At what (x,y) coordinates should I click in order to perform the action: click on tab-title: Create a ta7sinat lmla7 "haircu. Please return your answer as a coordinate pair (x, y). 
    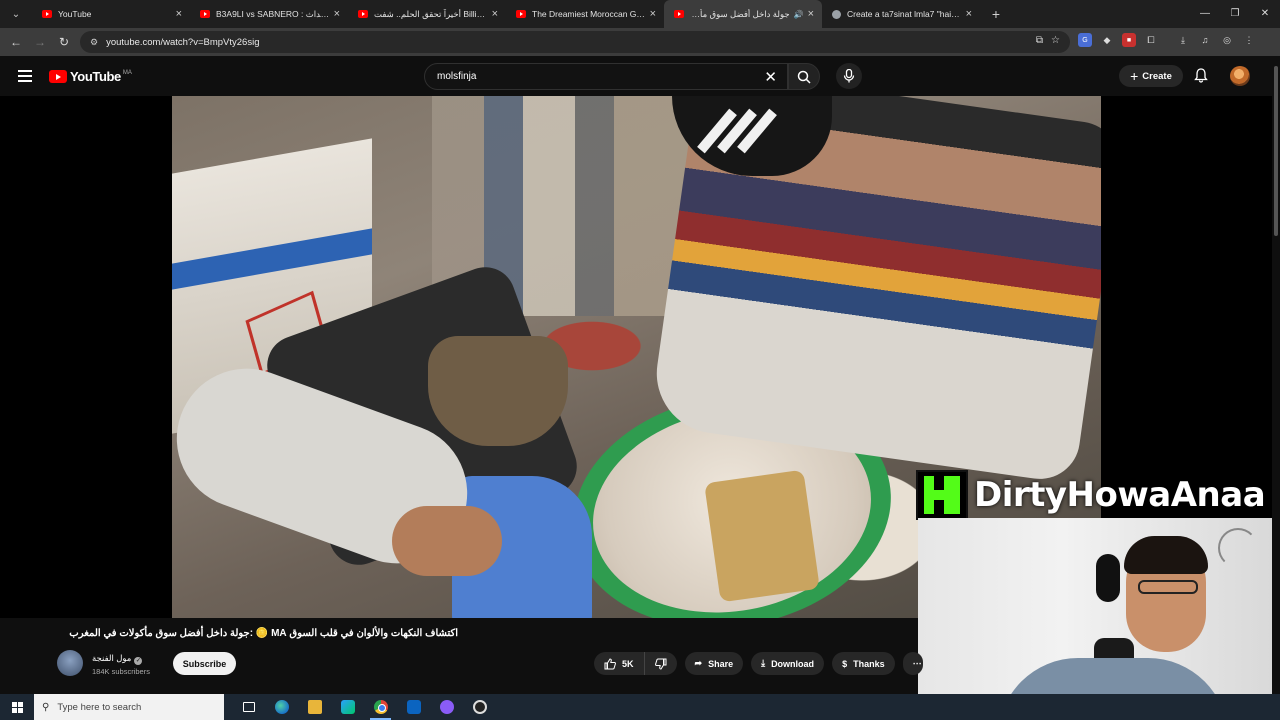
    Looking at the image, I should click on (904, 14).